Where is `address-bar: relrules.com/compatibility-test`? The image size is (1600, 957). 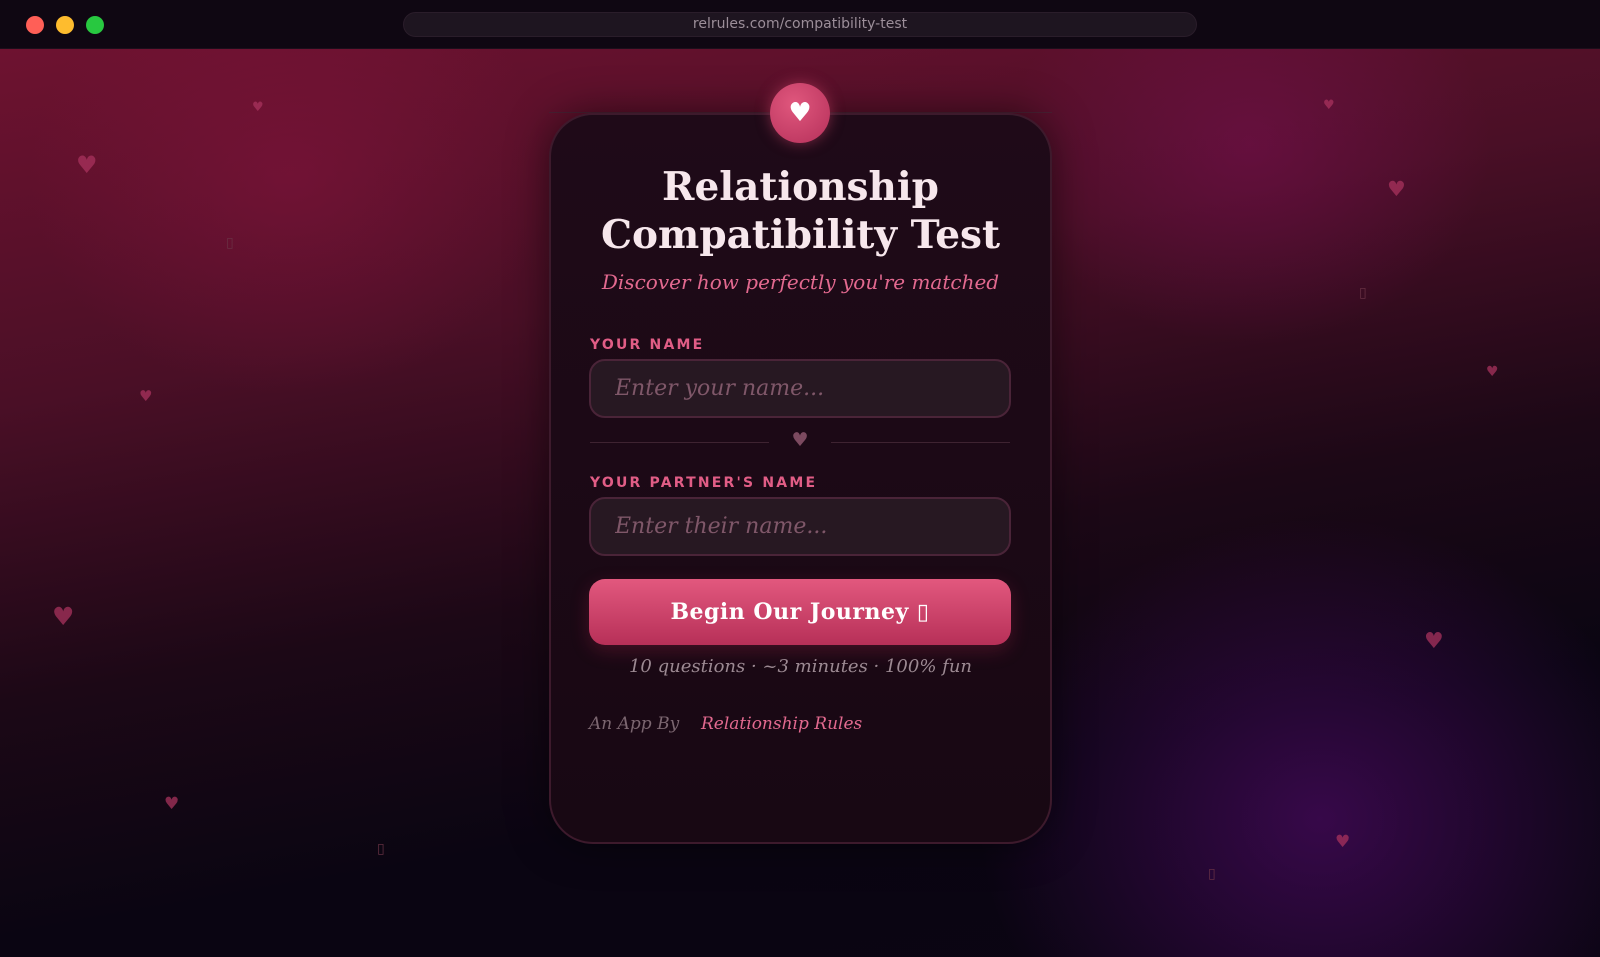 address-bar: relrules.com/compatibility-test is located at coordinates (800, 24).